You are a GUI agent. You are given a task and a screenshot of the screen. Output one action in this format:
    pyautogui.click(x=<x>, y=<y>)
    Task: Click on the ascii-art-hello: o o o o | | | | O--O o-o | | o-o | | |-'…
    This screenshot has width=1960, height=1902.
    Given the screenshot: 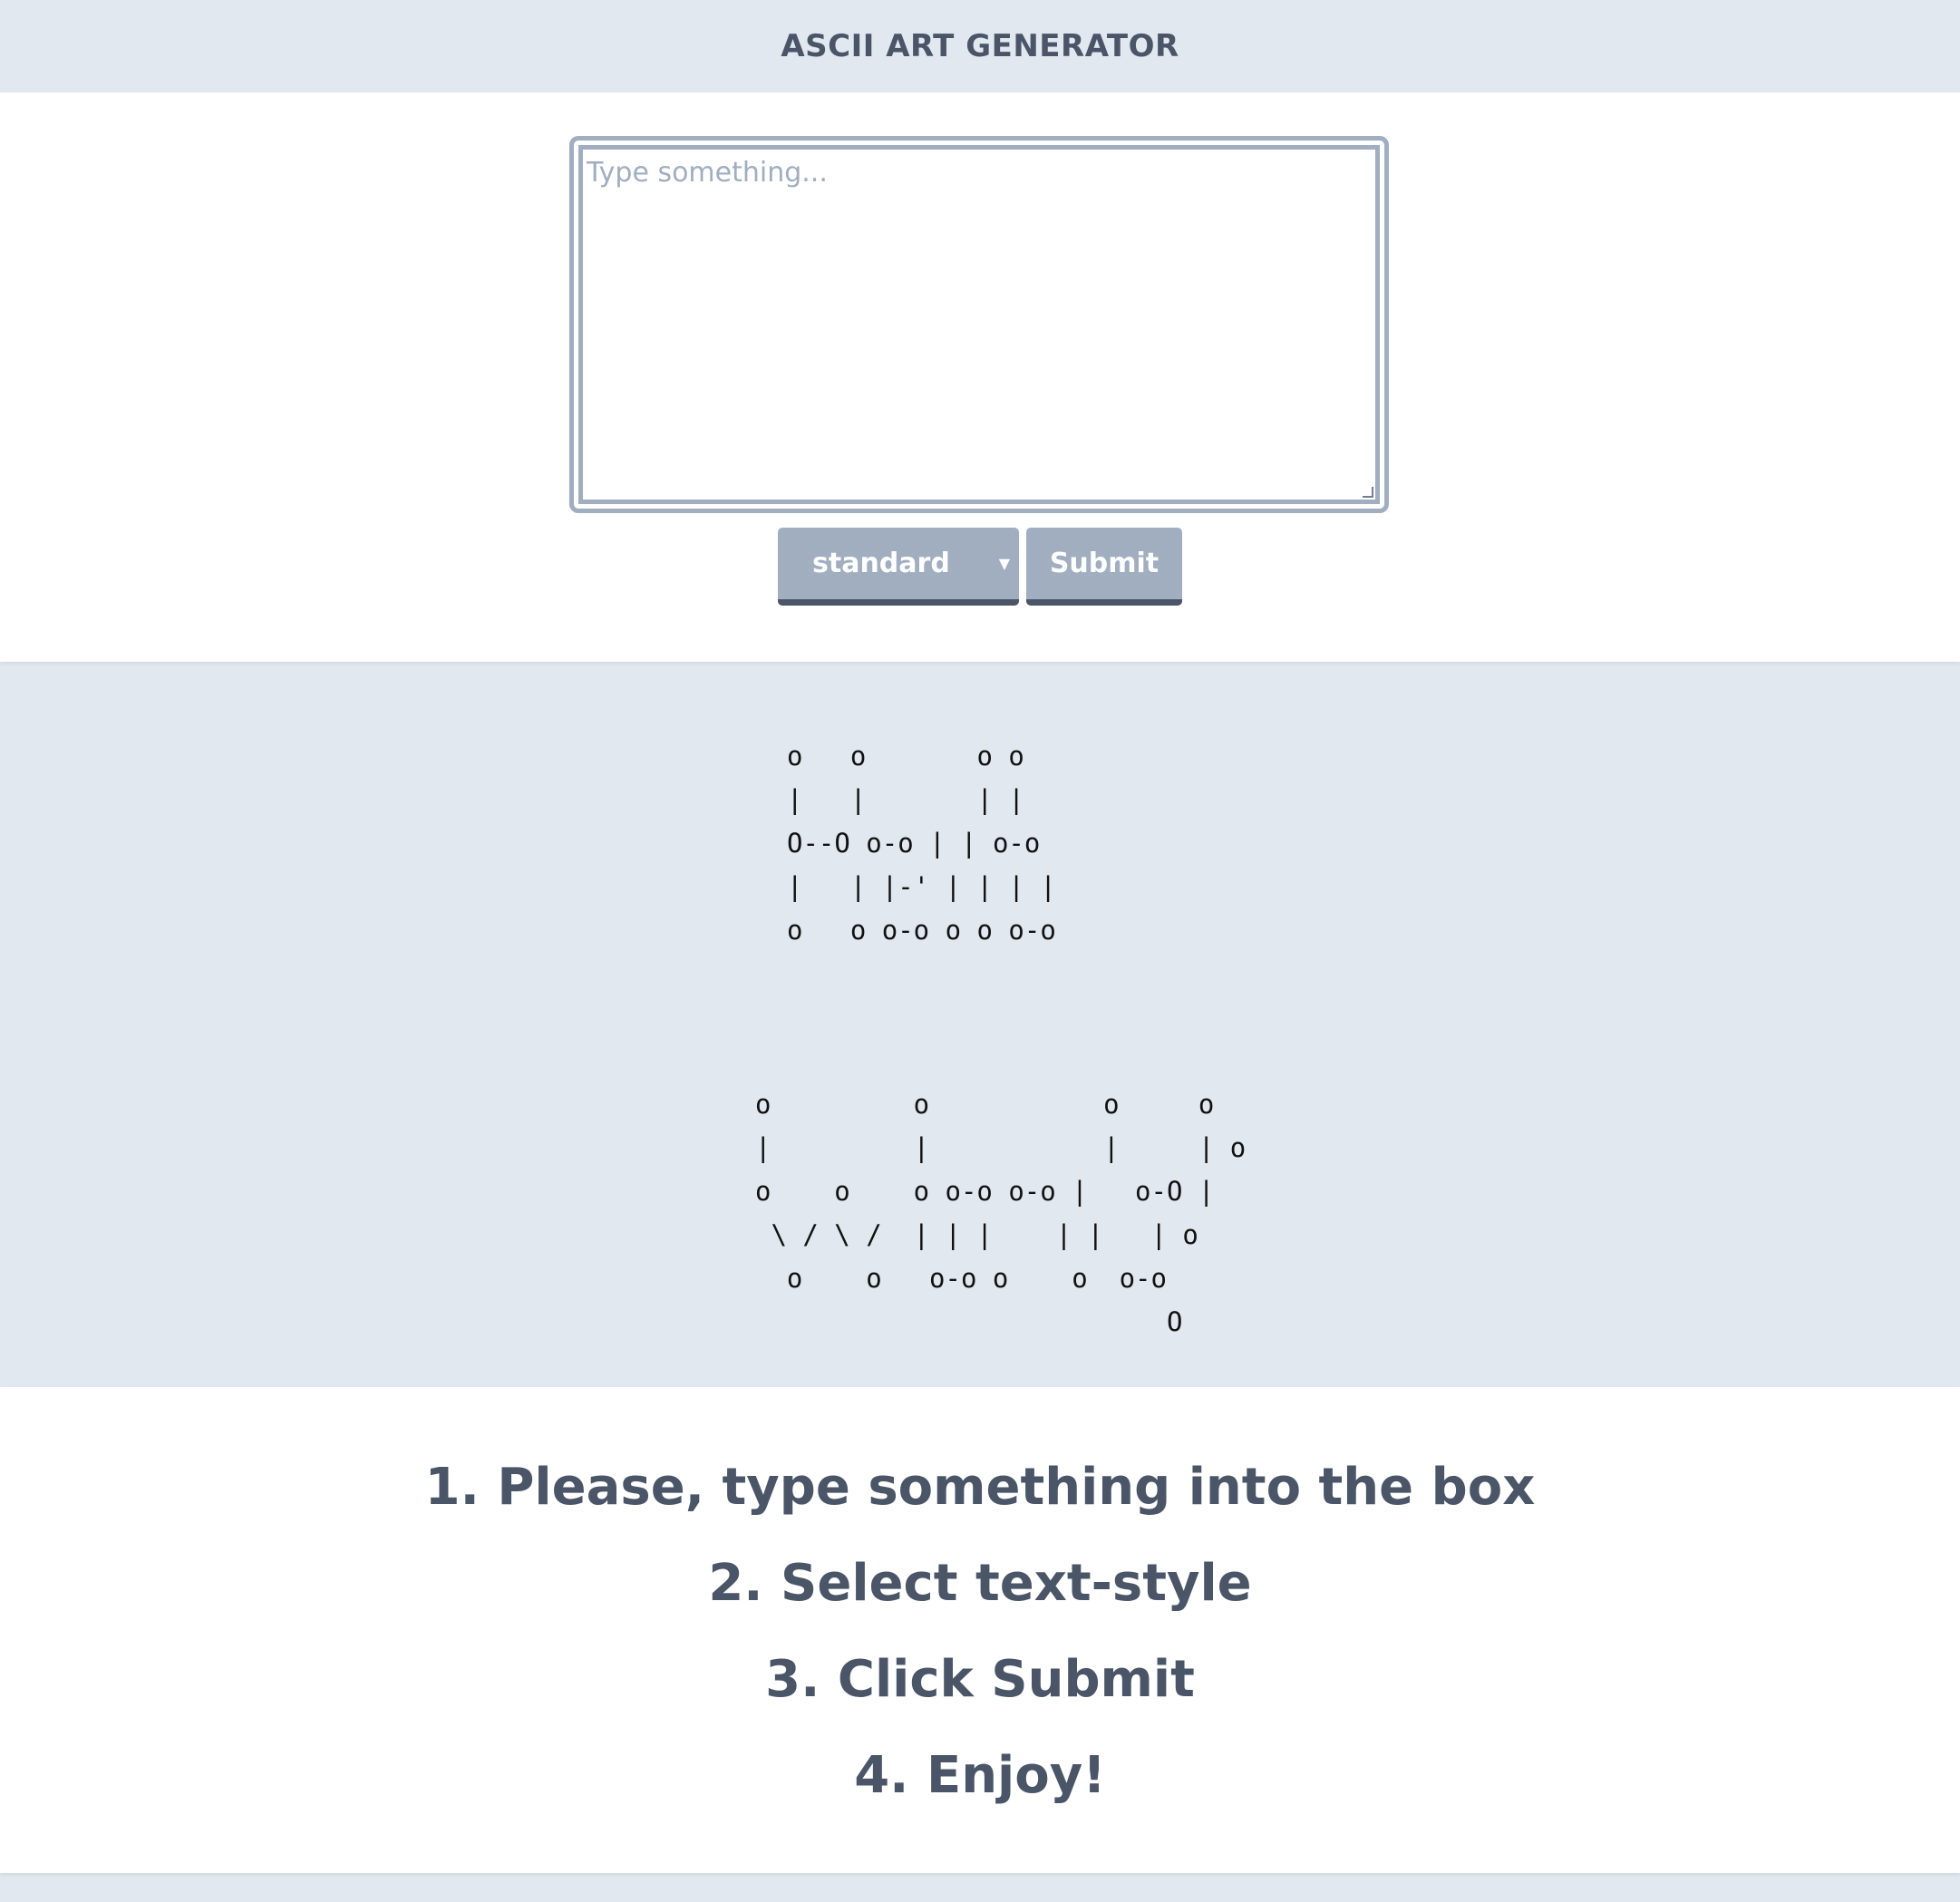 What is the action you would take?
    pyautogui.click(x=921, y=844)
    